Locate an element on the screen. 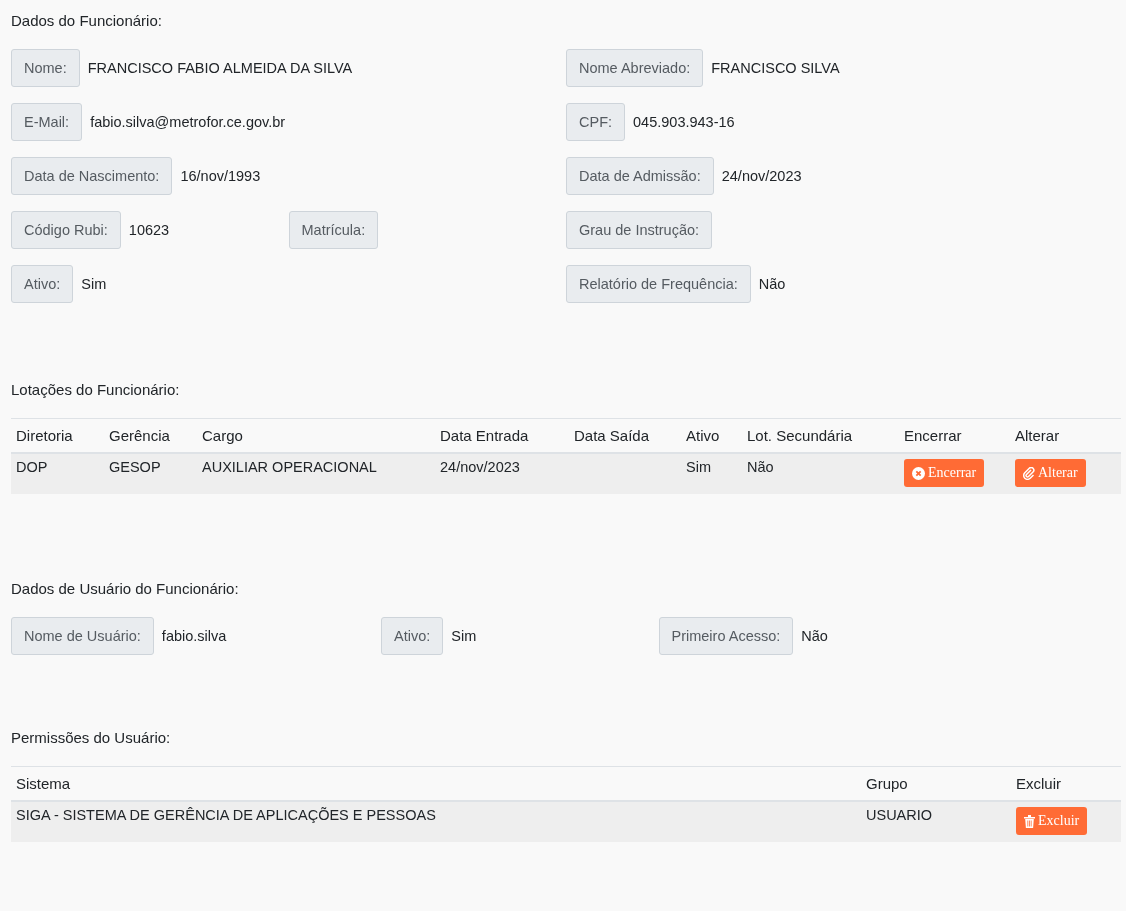  field-label: Relatório de Frequência: is located at coordinates (658, 284).